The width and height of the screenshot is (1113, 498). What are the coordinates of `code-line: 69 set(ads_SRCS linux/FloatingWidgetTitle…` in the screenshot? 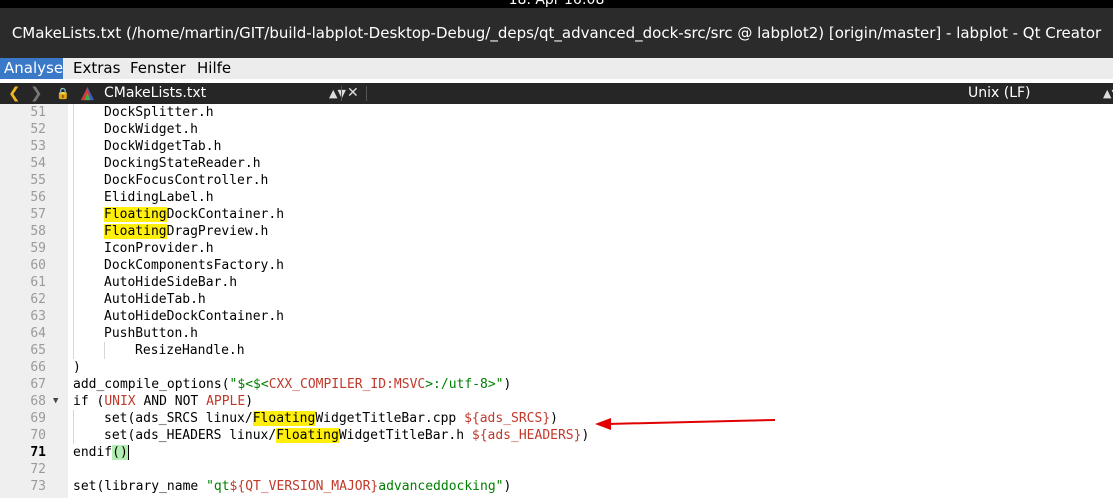 It's located at (556, 418).